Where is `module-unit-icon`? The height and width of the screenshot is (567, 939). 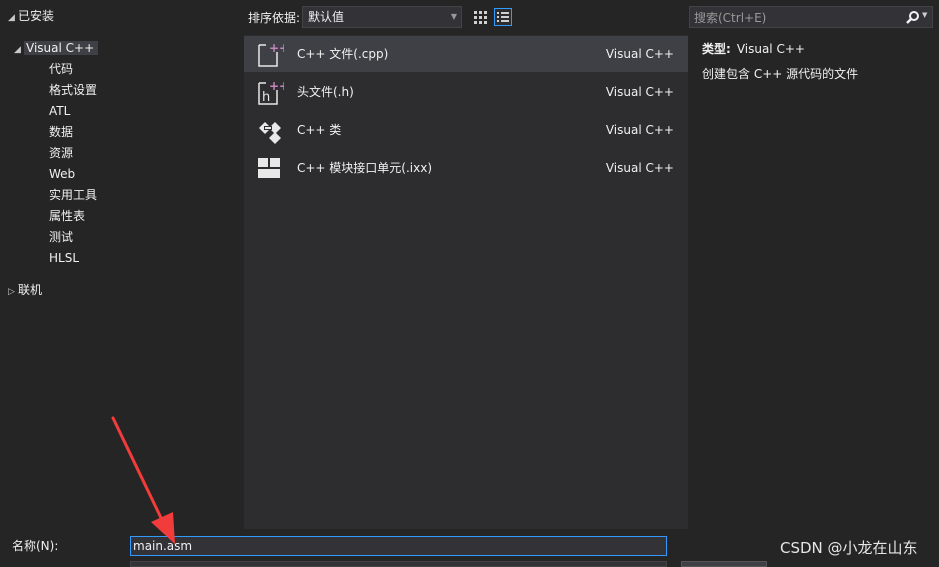
module-unit-icon is located at coordinates (269, 168).